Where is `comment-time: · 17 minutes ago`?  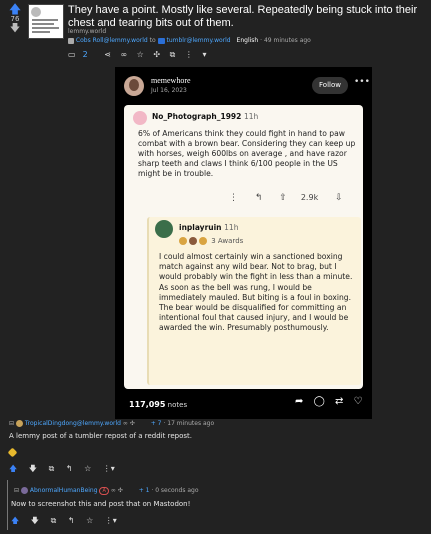
comment-time: · 17 minutes ago is located at coordinates (189, 423).